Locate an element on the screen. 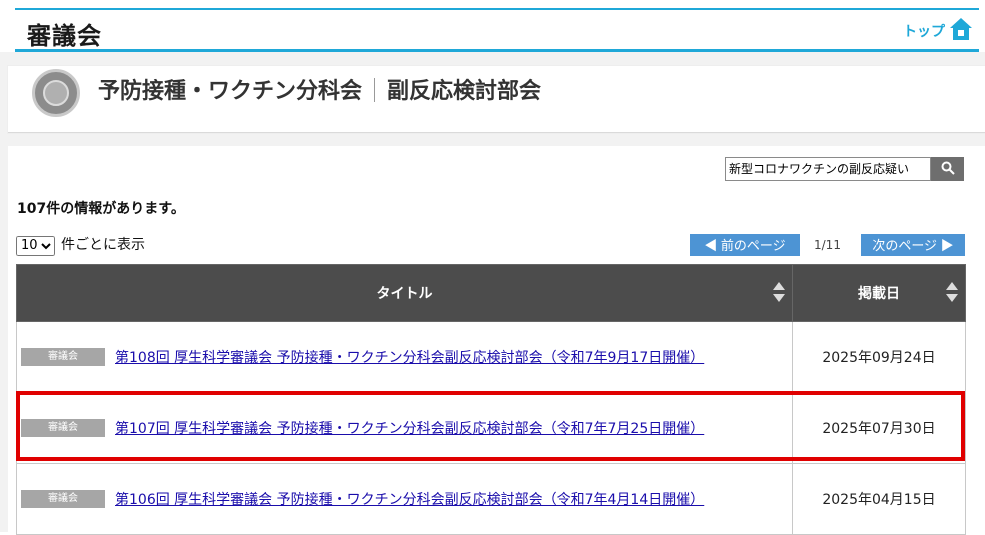 The image size is (985, 535). site-header: 審議会 トップ is located at coordinates (497, 30).